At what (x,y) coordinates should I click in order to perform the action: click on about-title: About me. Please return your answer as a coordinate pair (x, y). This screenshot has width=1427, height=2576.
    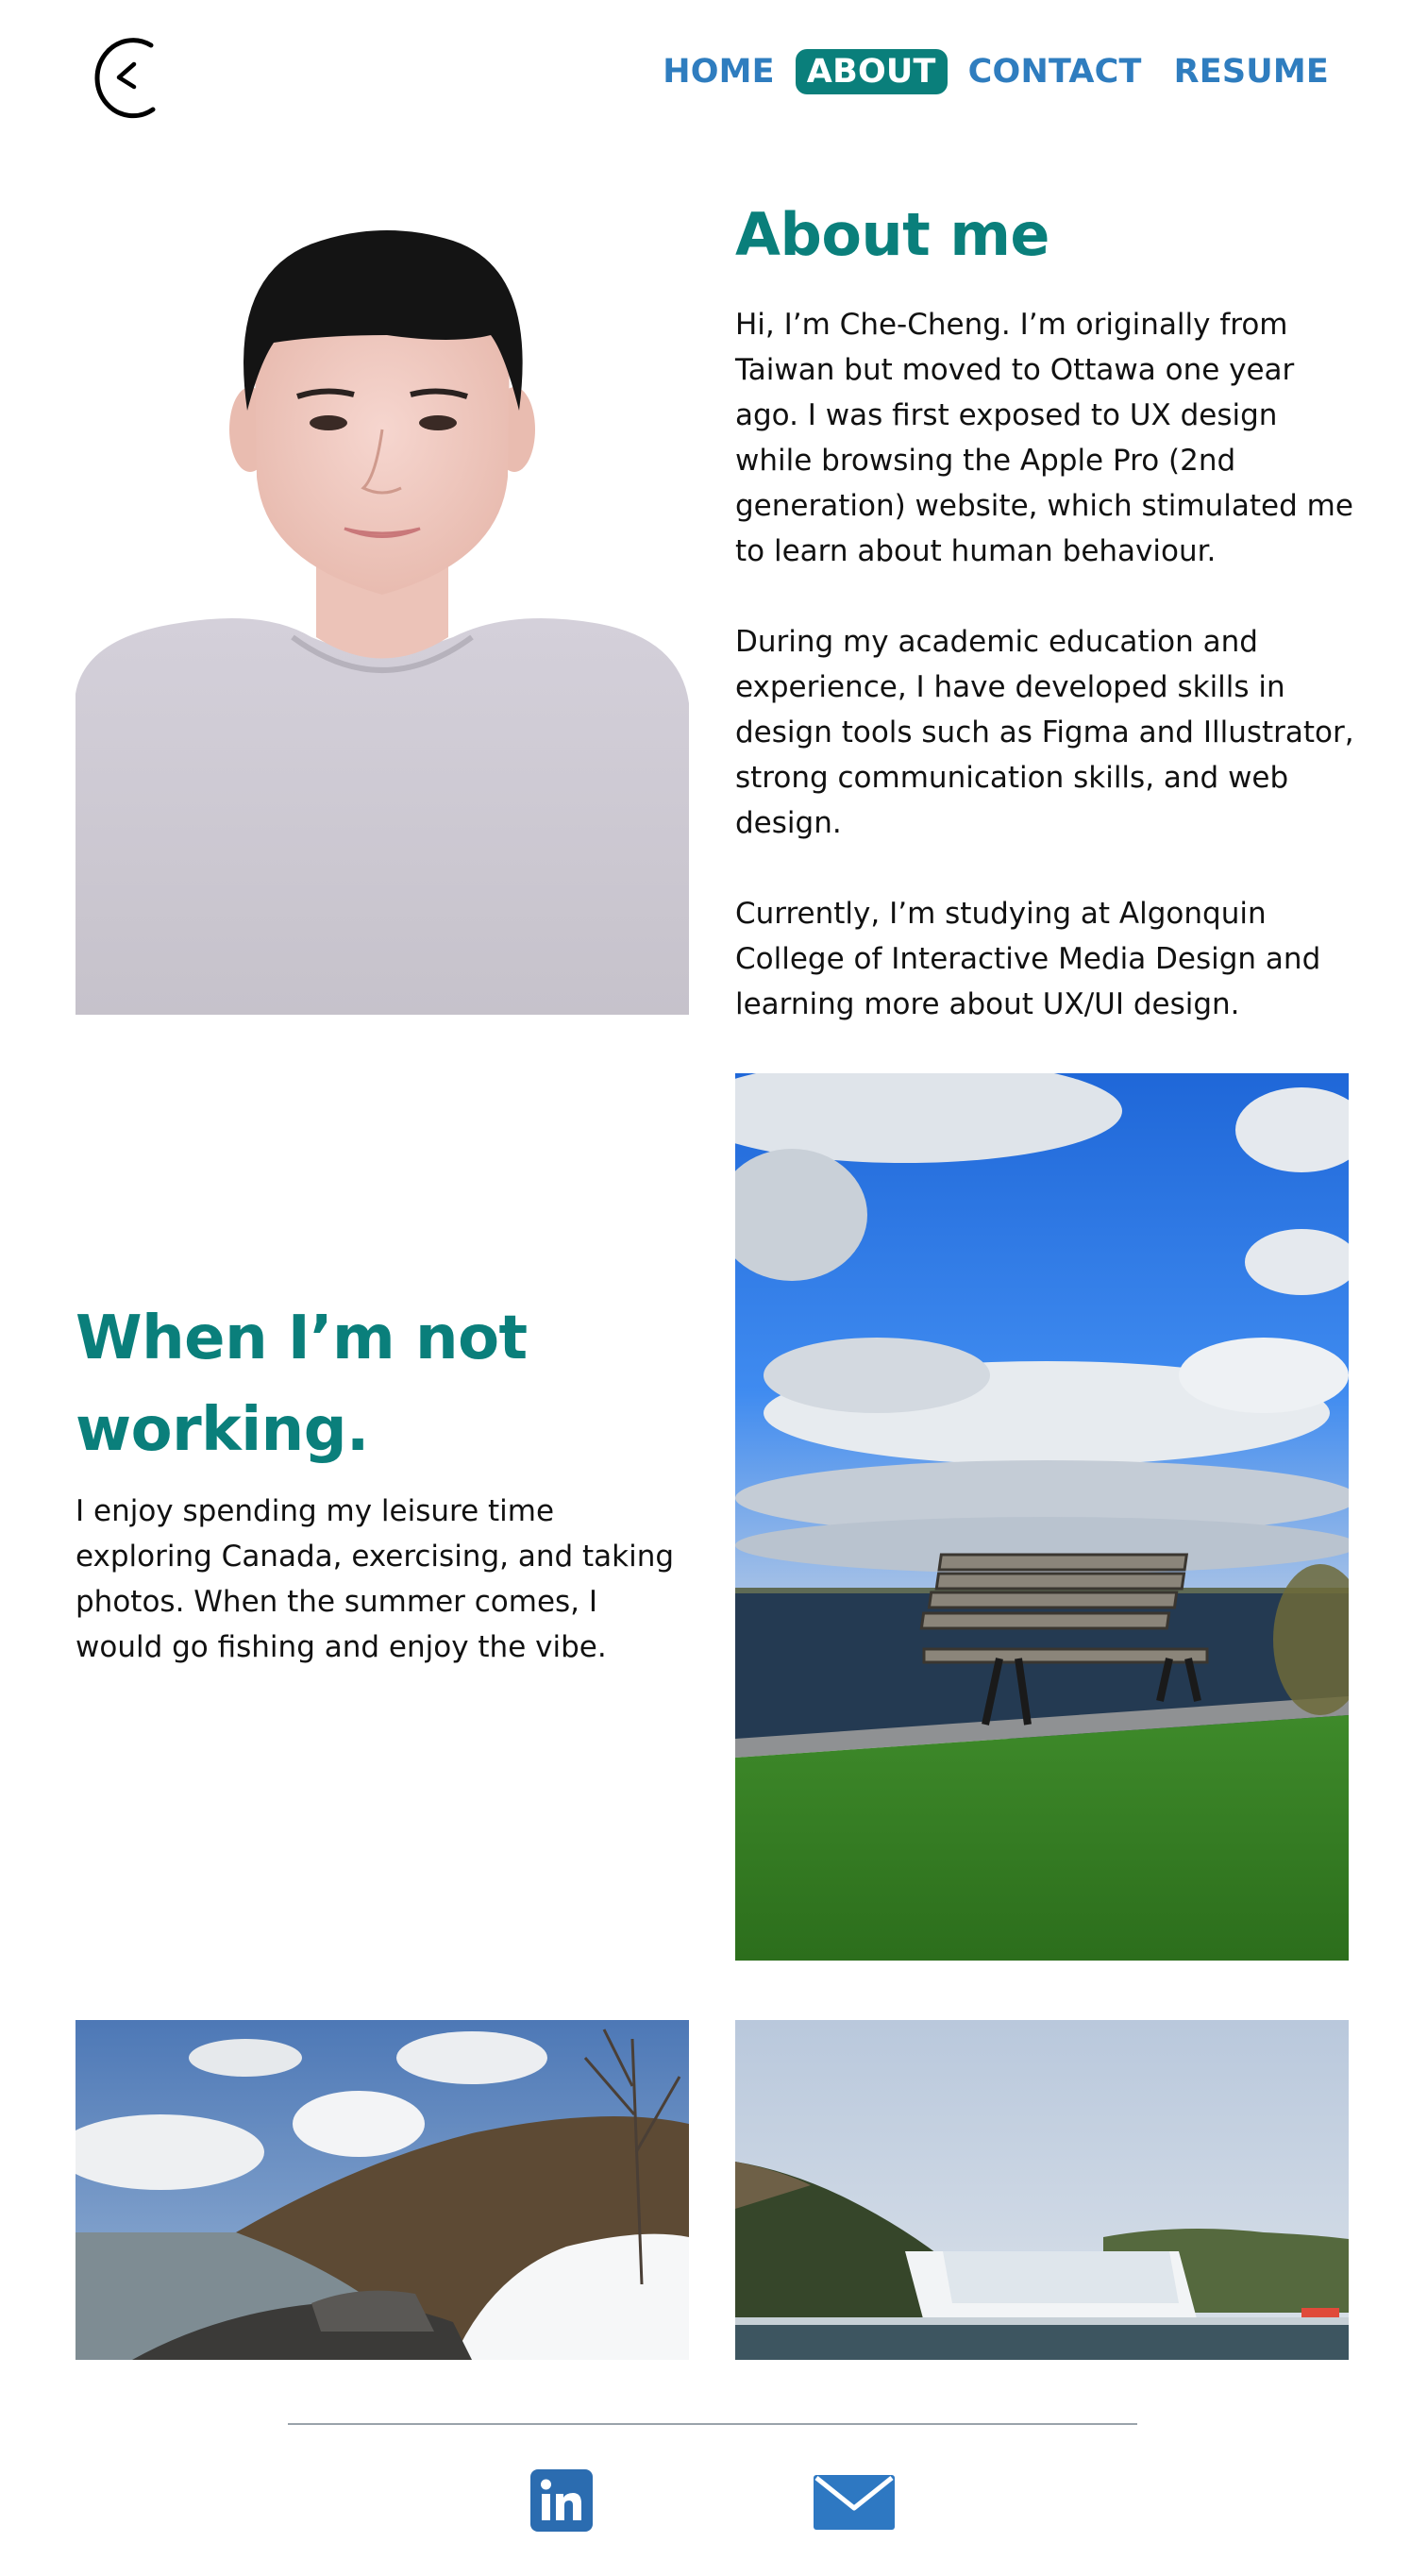
    Looking at the image, I should click on (892, 234).